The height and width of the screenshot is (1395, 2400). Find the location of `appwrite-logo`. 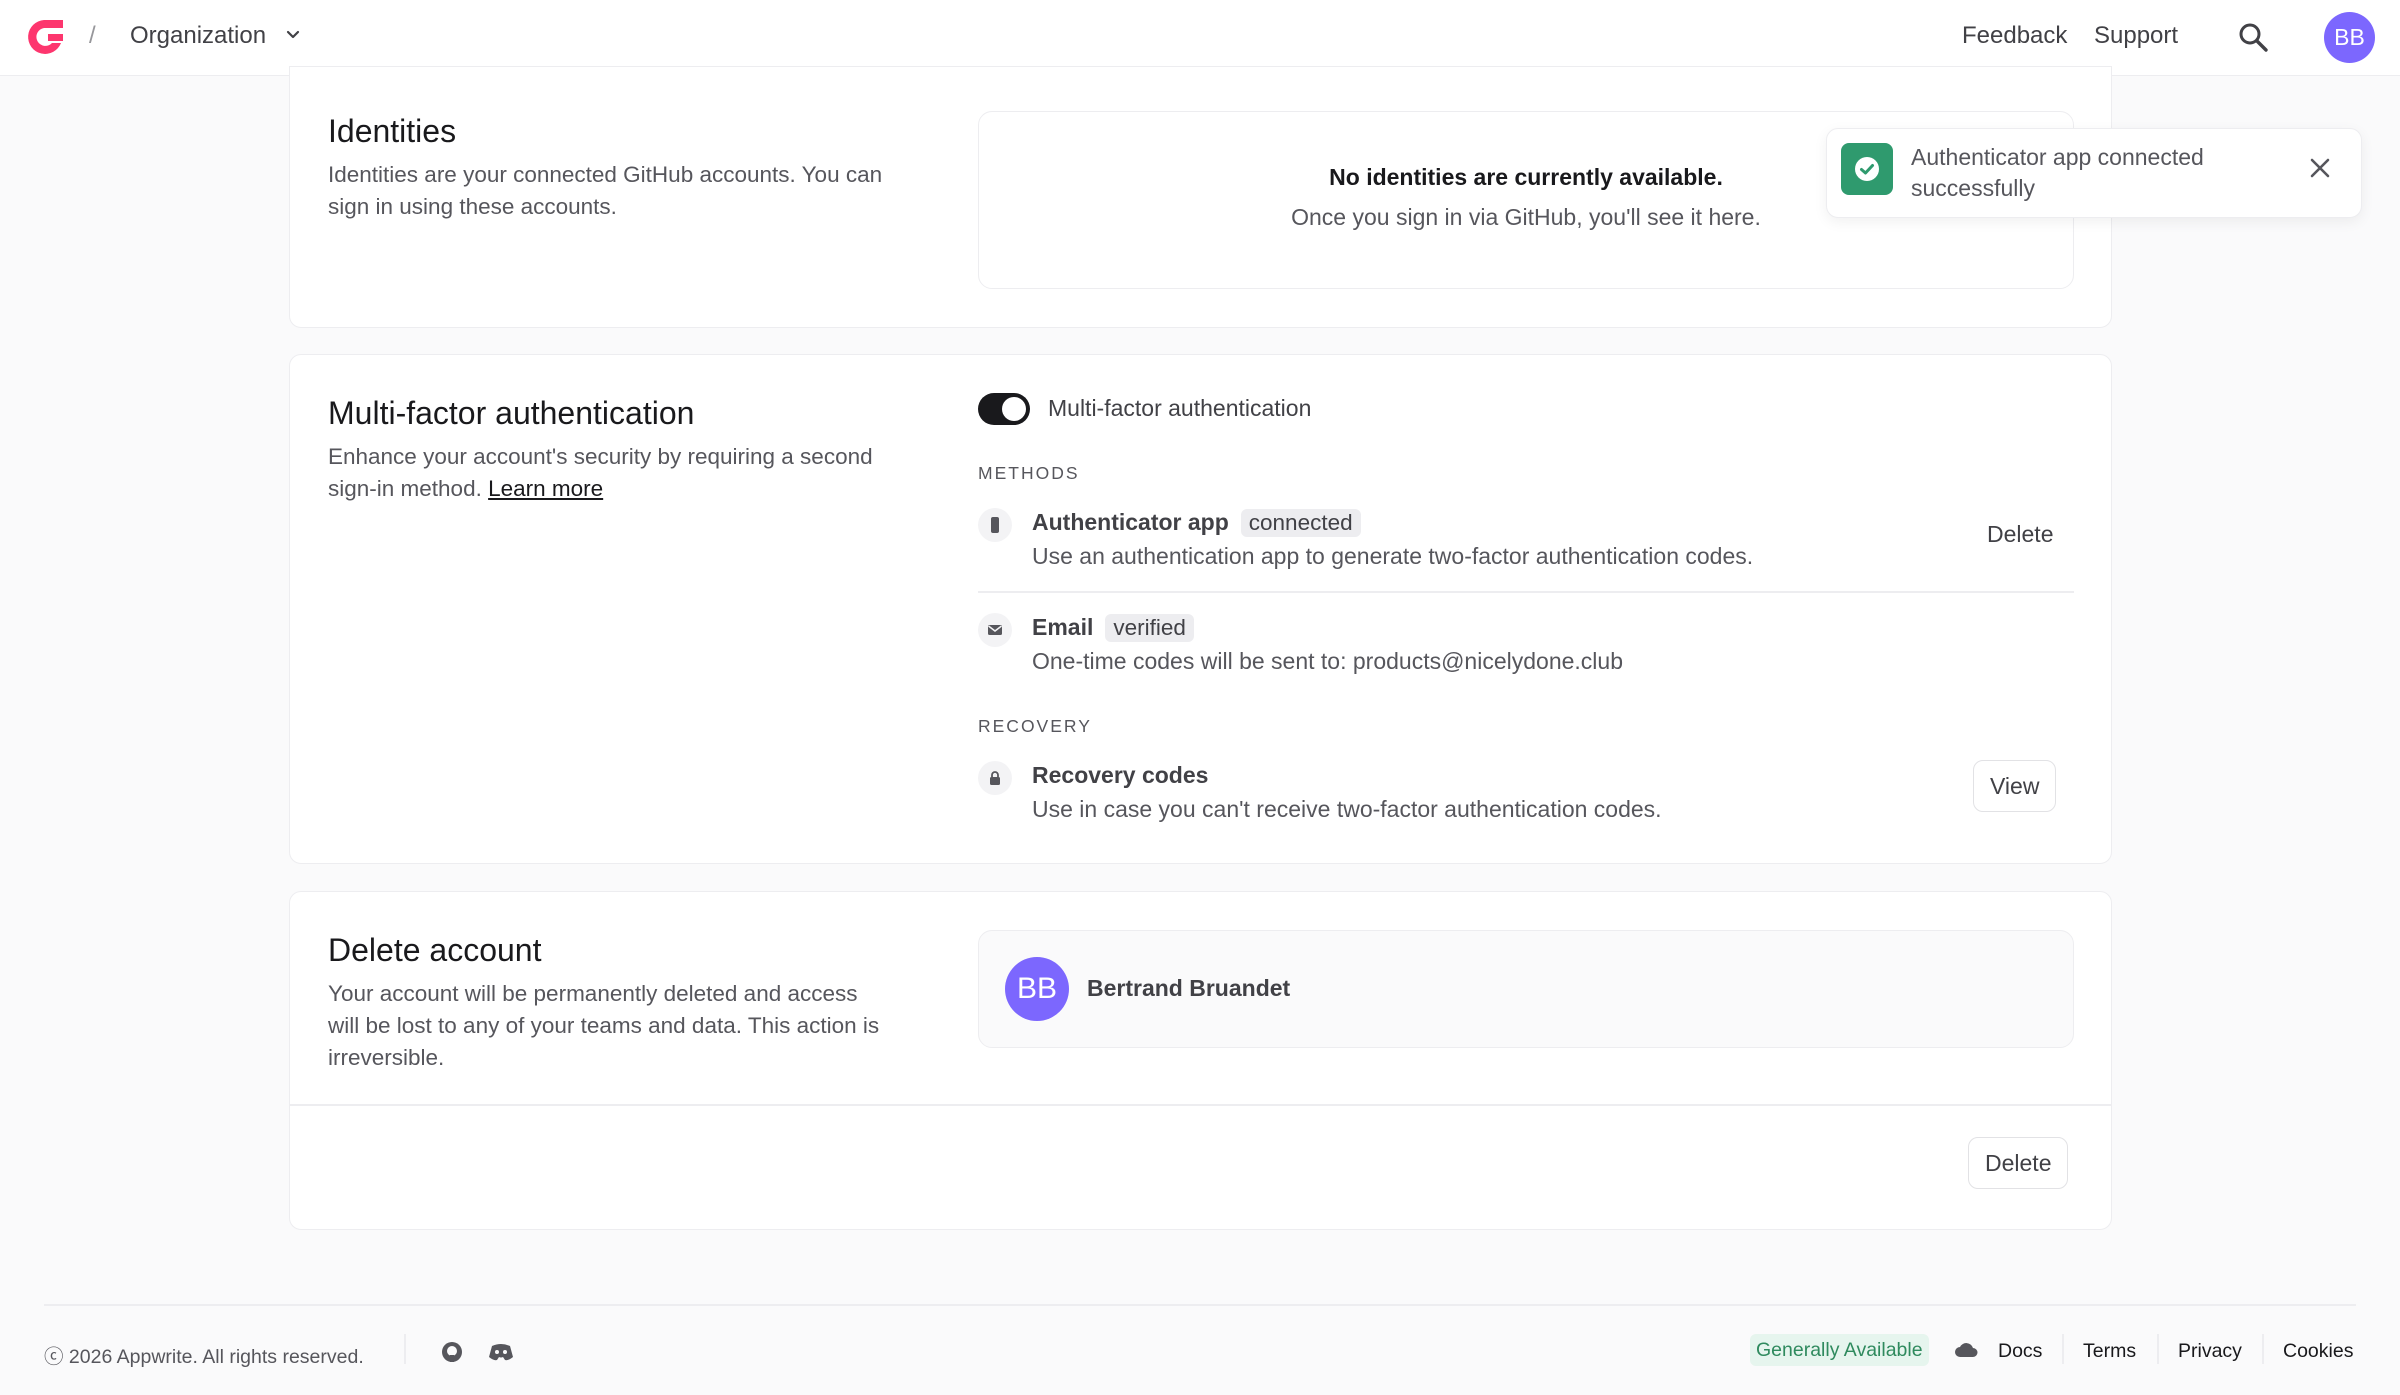

appwrite-logo is located at coordinates (44, 37).